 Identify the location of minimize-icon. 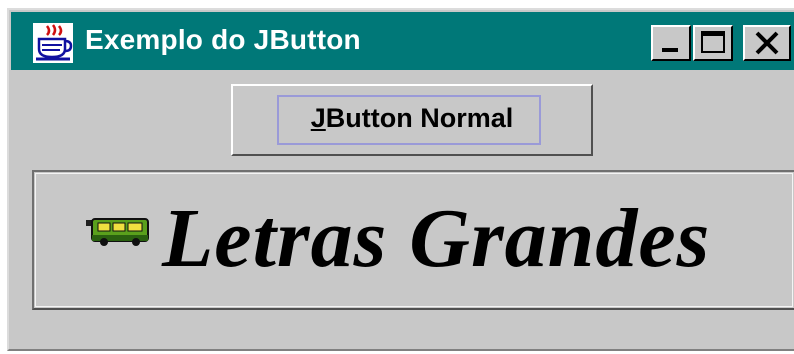
(670, 50).